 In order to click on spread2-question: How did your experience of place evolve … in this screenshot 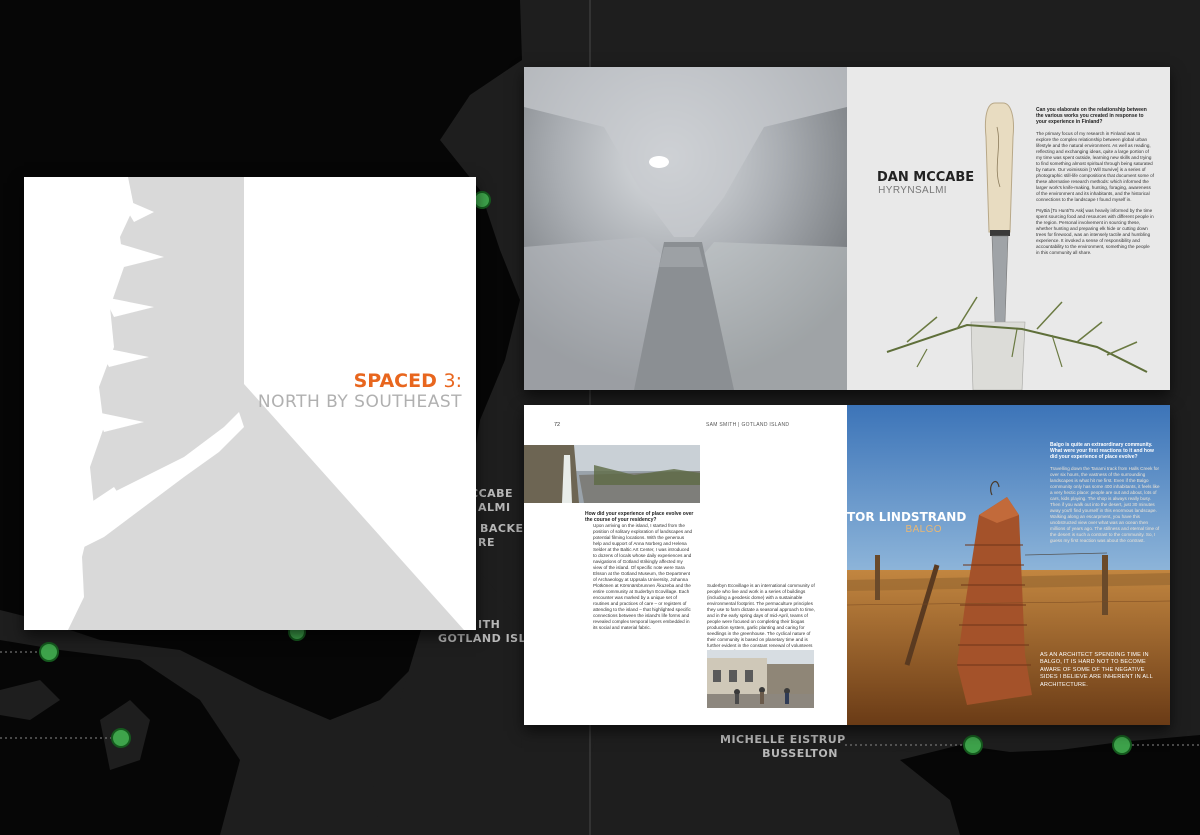, I will do `click(639, 517)`.